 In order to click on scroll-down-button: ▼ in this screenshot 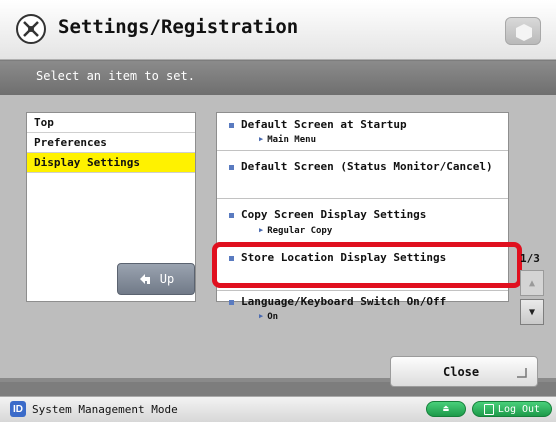, I will do `click(532, 312)`.